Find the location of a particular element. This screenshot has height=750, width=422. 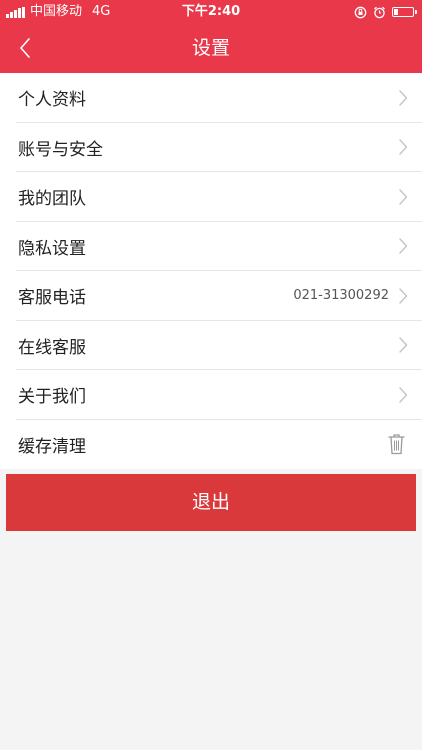

nav-bar: 设置 is located at coordinates (211, 48).